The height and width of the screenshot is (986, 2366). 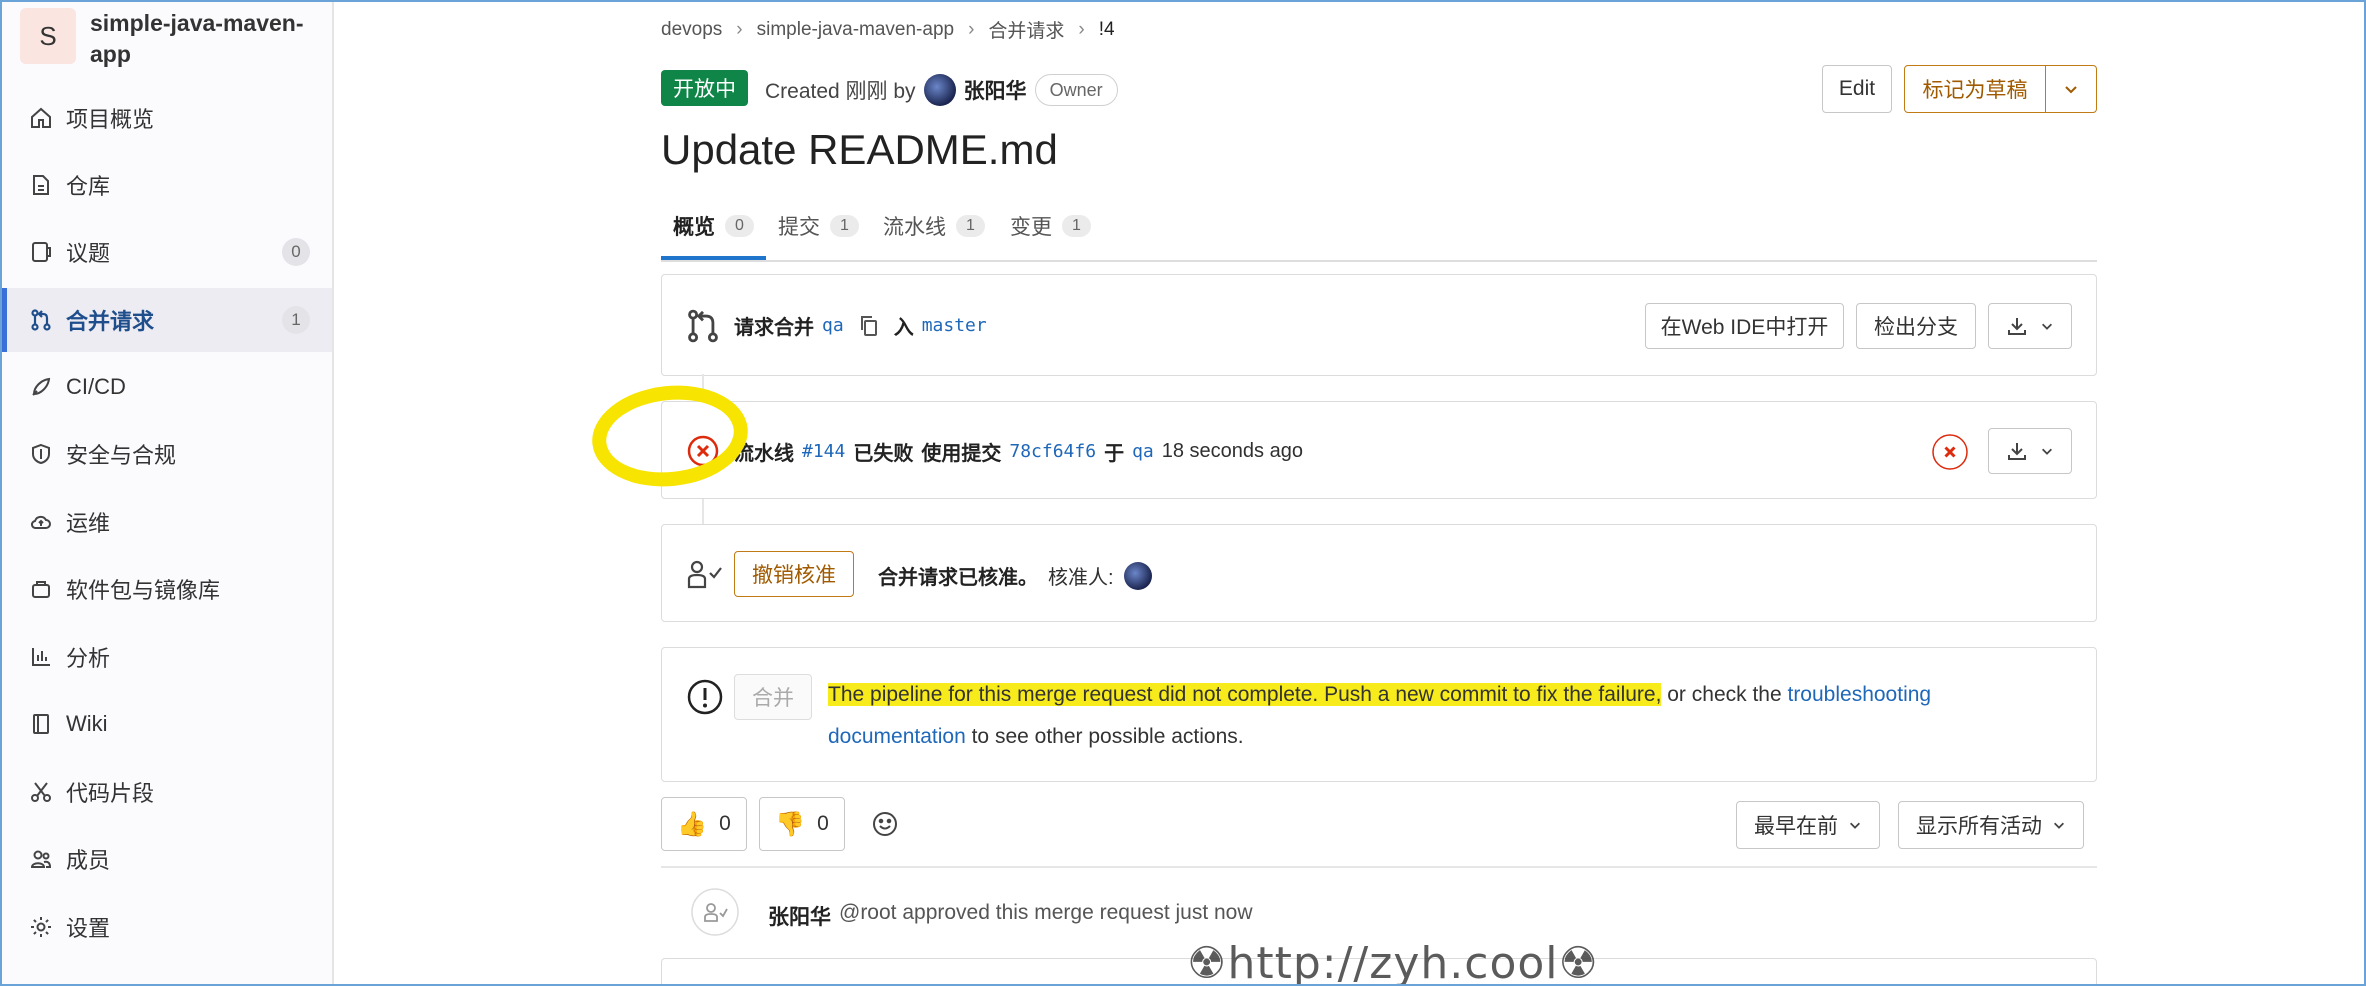 I want to click on comment-tabs: 编辑 预览, so click(x=747, y=981).